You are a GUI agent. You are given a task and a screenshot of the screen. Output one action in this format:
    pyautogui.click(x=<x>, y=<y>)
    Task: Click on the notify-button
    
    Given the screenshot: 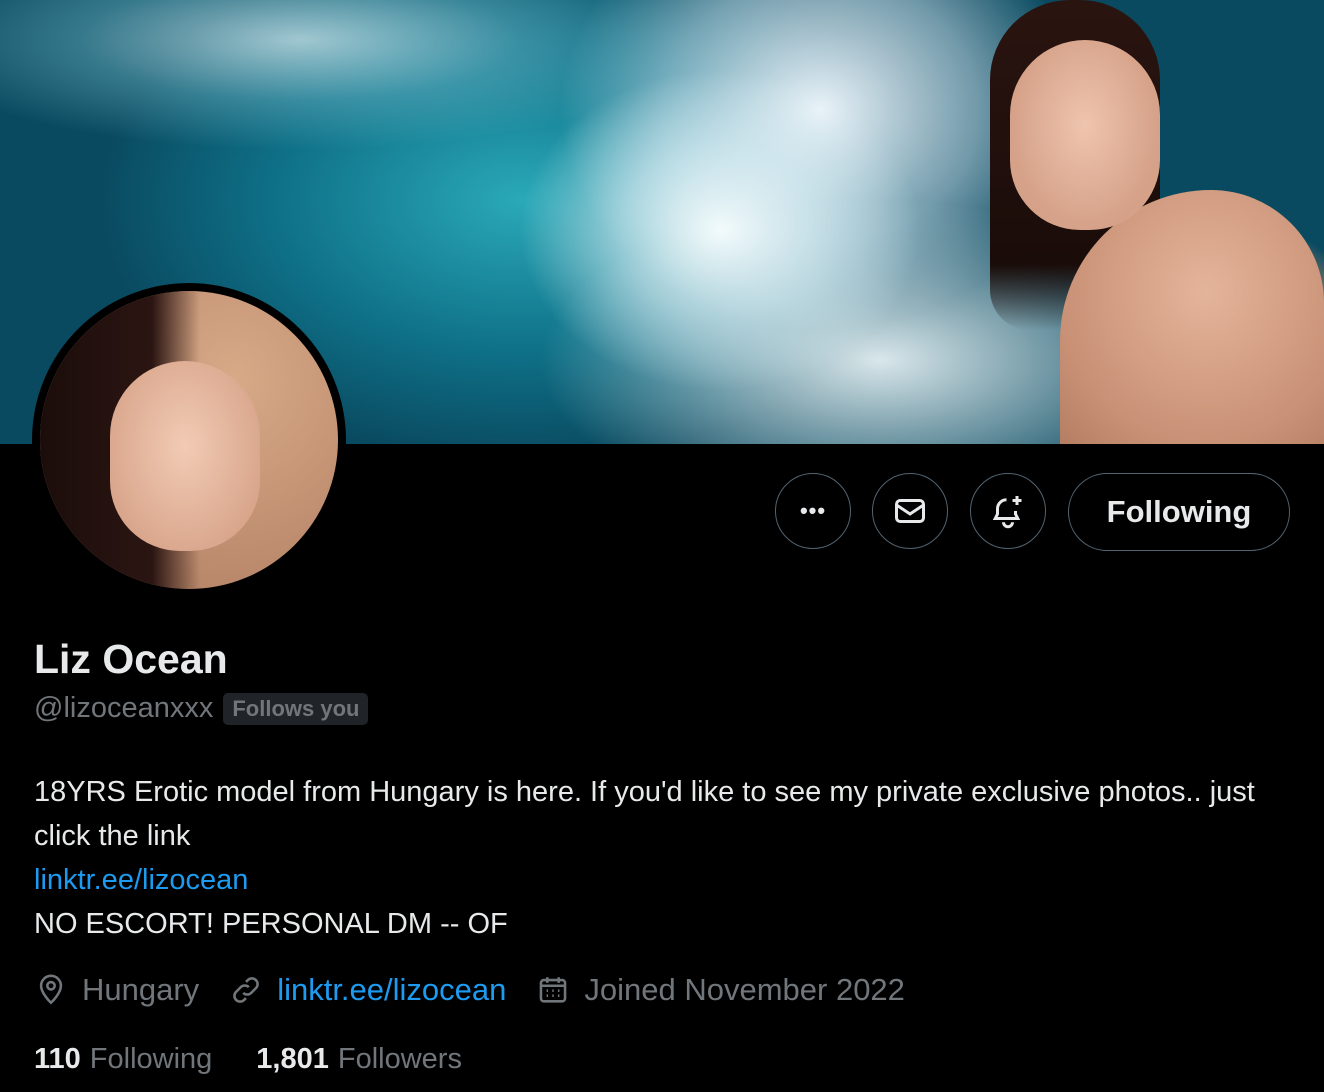 What is the action you would take?
    pyautogui.click(x=1008, y=511)
    